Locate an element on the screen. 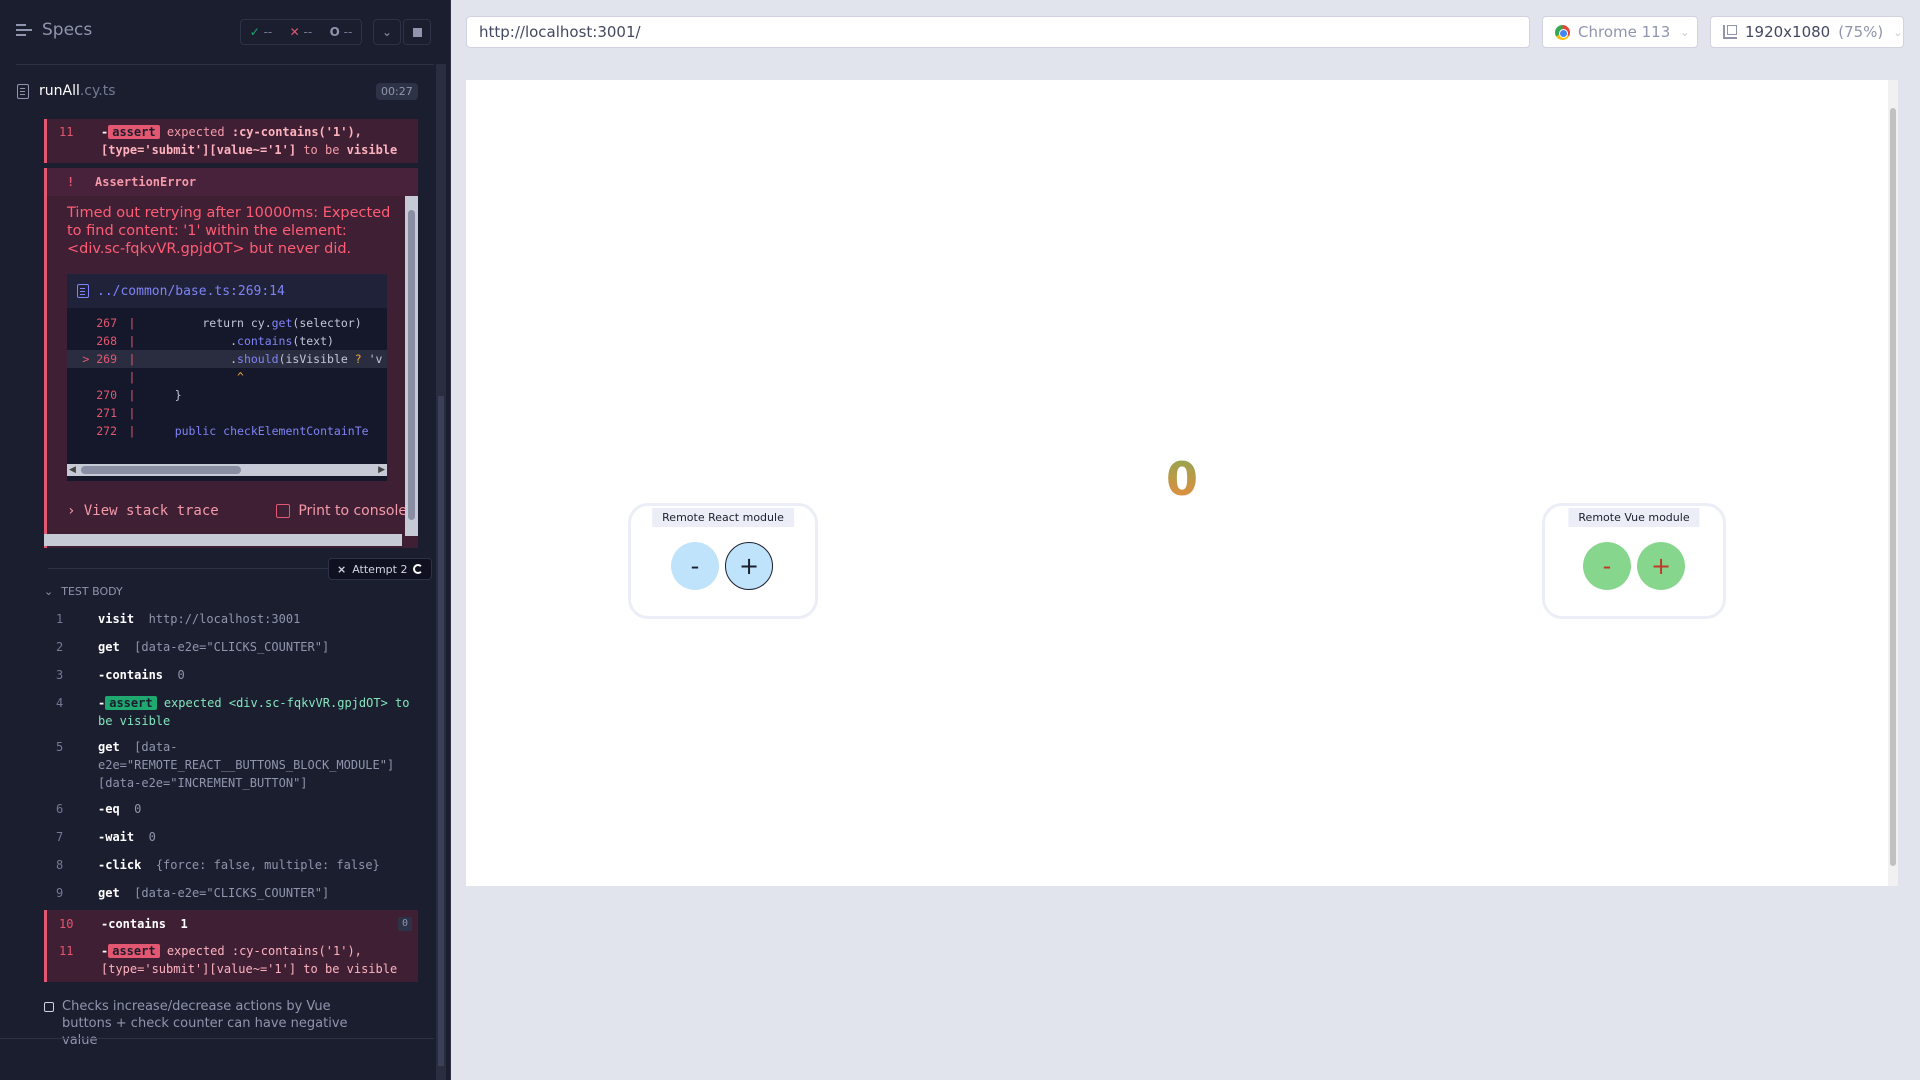 The width and height of the screenshot is (1920, 1080). browser-selector: Chrome 113 ⌄ is located at coordinates (1620, 32).